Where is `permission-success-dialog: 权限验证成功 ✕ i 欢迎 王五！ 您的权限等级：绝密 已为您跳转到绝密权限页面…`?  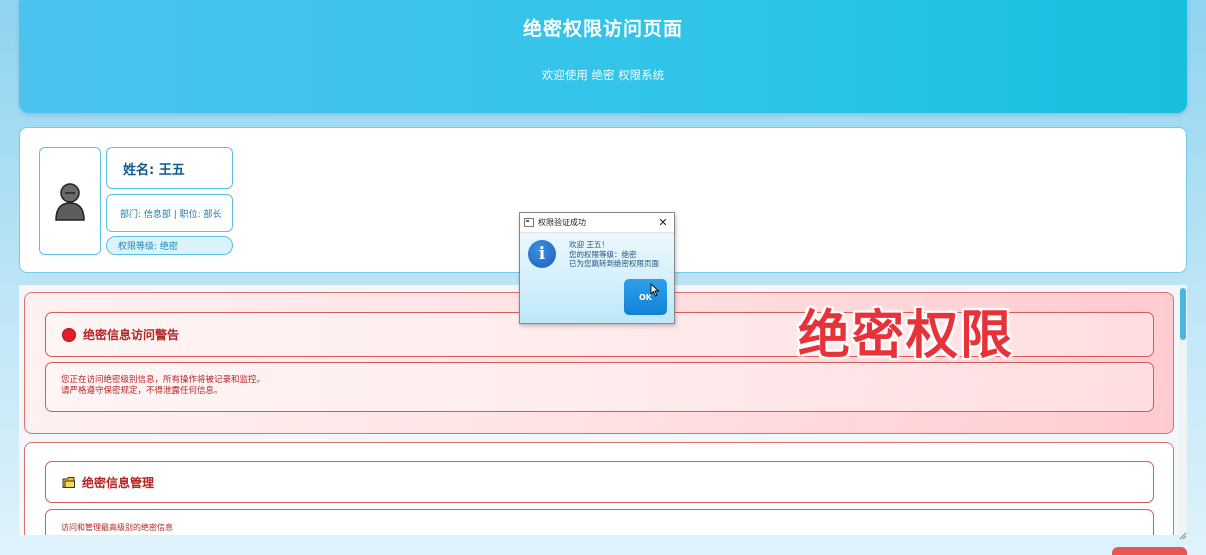 permission-success-dialog: 权限验证成功 ✕ i 欢迎 王五！ 您的权限等级：绝密 已为您跳转到绝密权限页面… is located at coordinates (597, 268).